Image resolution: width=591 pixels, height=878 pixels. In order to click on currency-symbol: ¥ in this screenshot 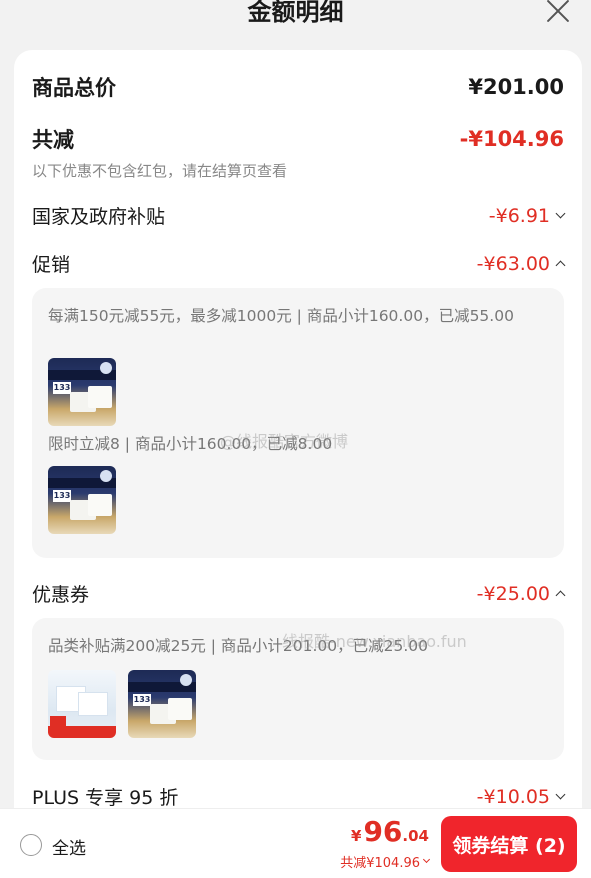, I will do `click(356, 836)`.